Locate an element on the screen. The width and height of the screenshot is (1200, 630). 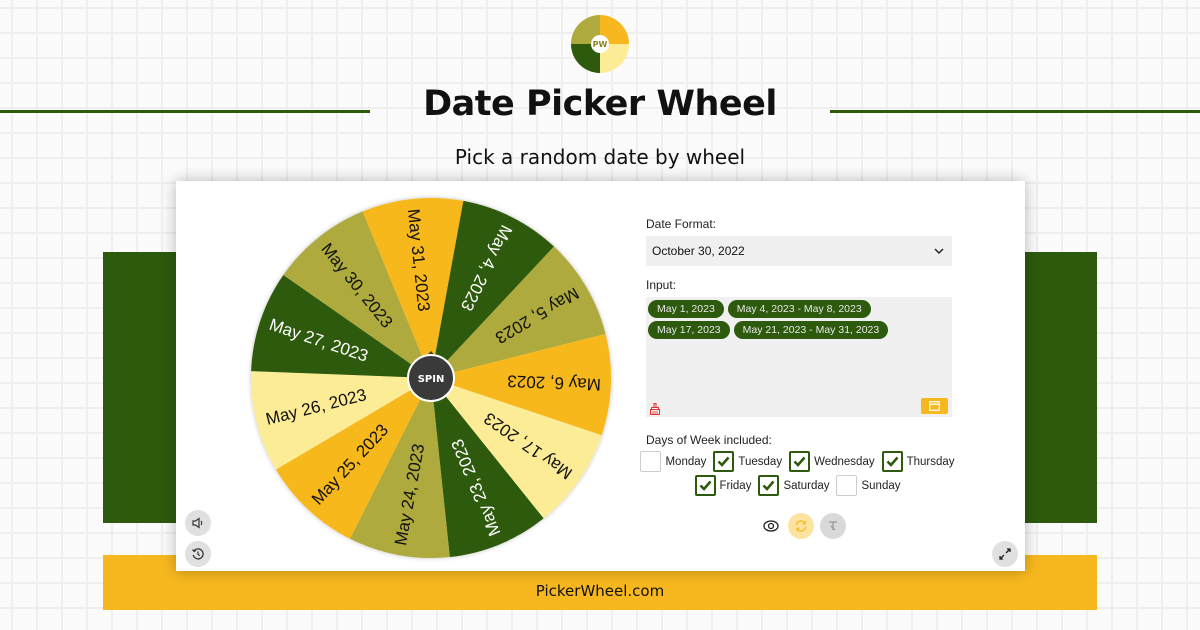
day-checkbox-monday: Monday is located at coordinates (673, 461).